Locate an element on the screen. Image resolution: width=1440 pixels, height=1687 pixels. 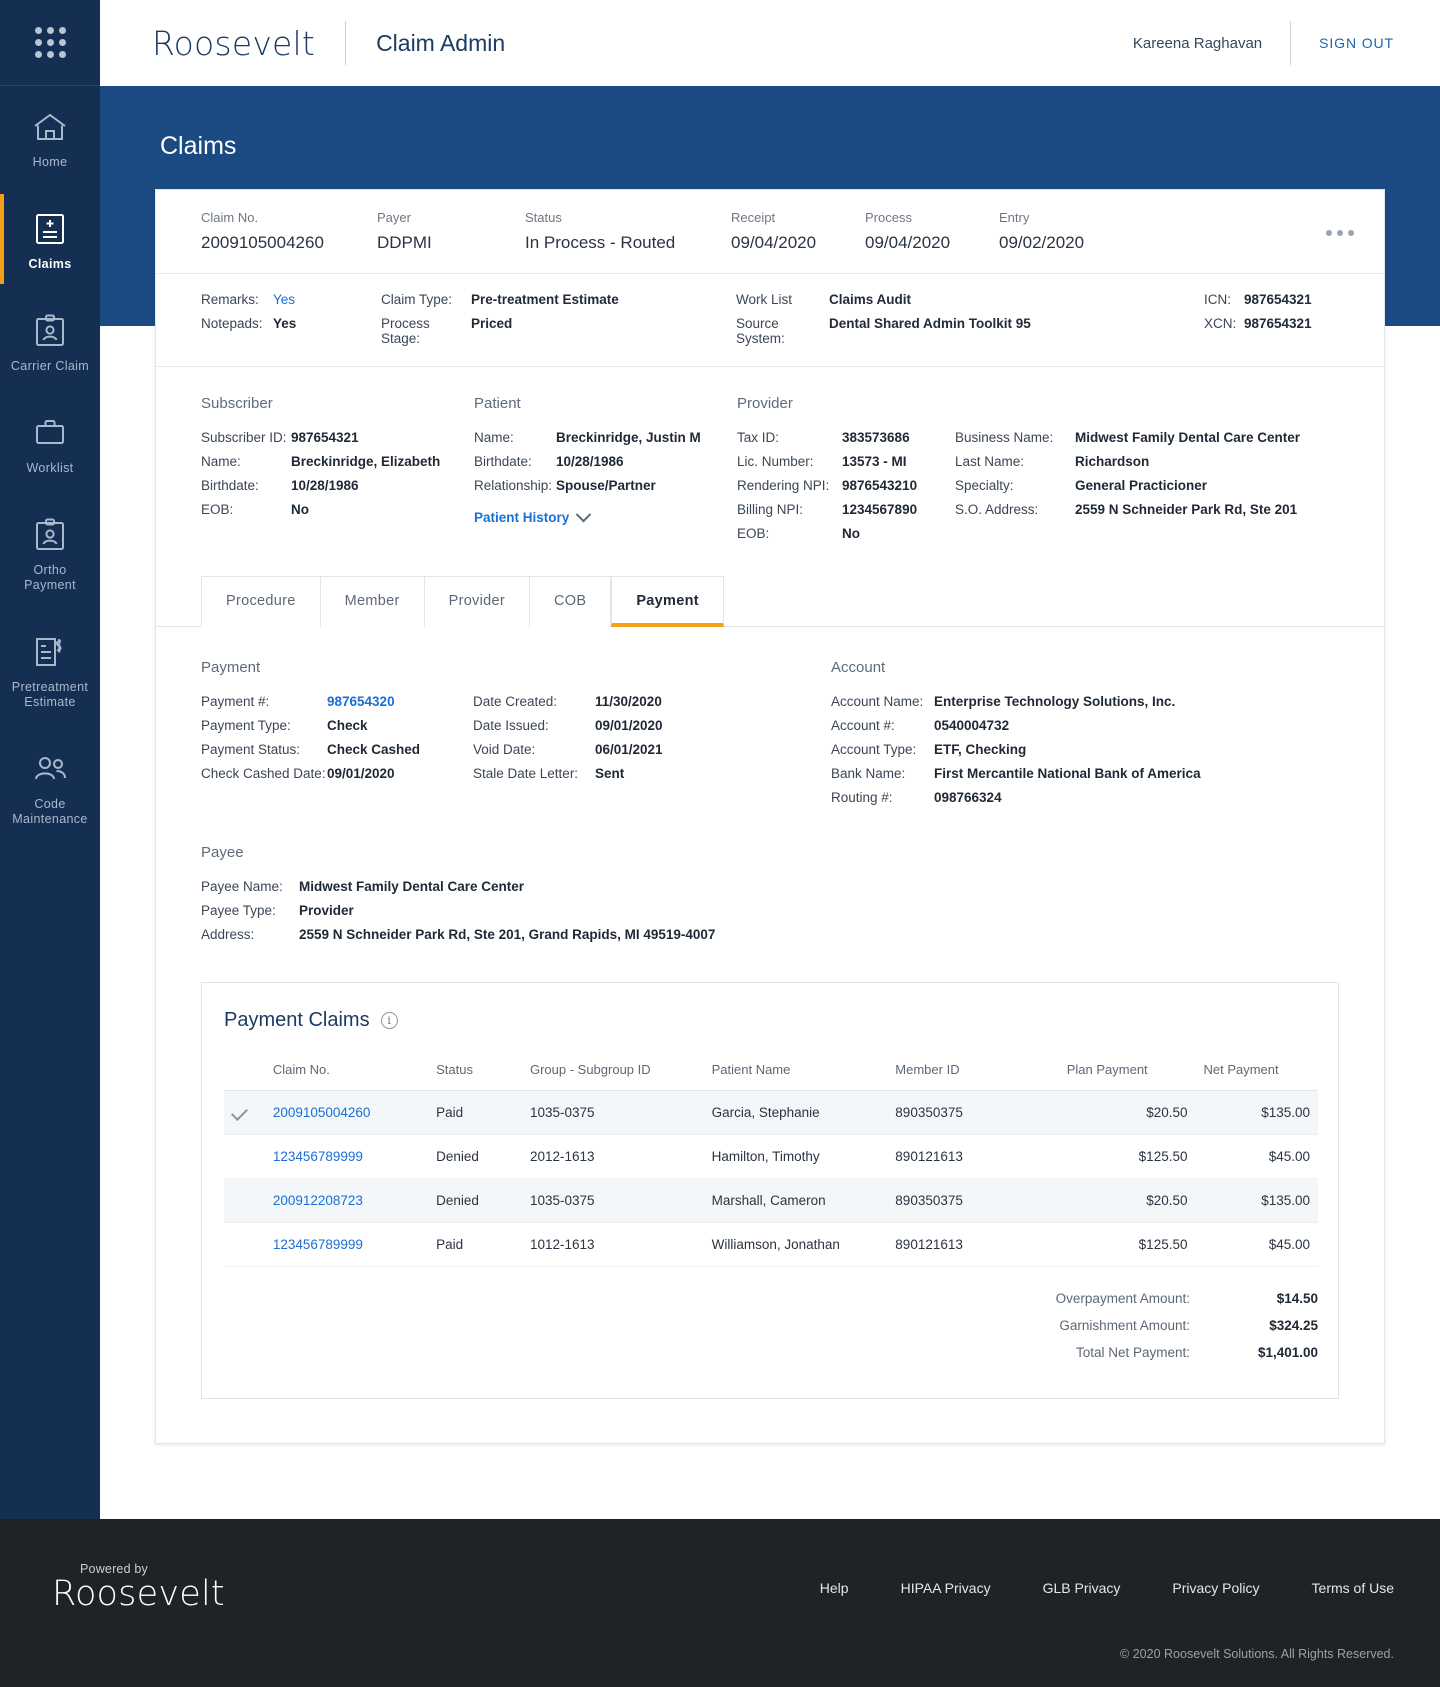
cell-claim-no: 2009105004260 is located at coordinates (346, 1112).